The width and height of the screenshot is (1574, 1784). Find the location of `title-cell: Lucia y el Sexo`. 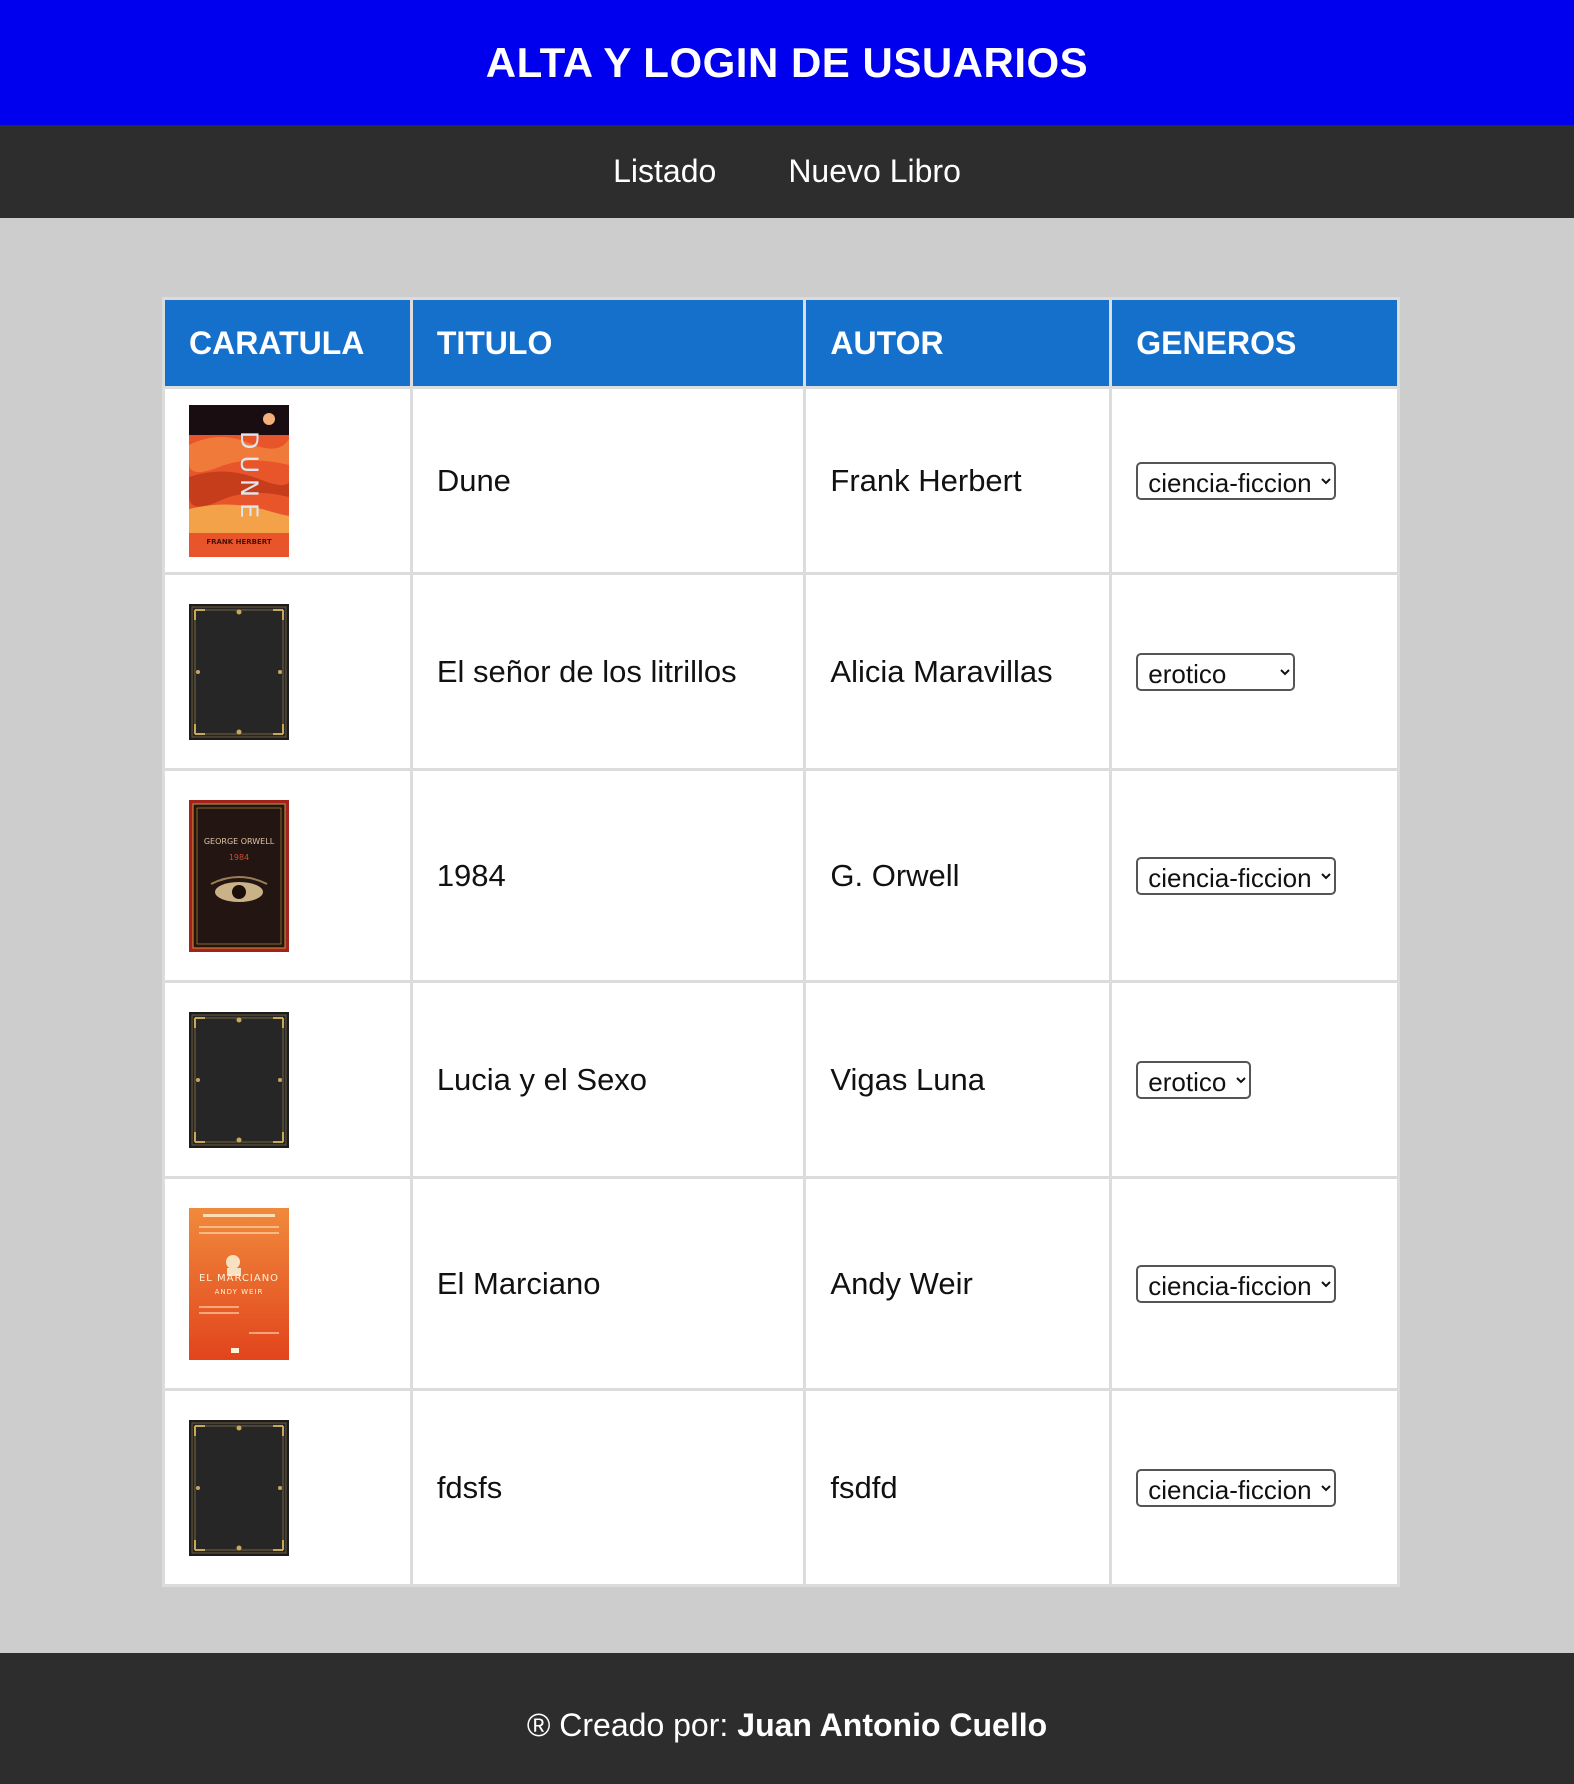

title-cell: Lucia y el Sexo is located at coordinates (608, 1079).